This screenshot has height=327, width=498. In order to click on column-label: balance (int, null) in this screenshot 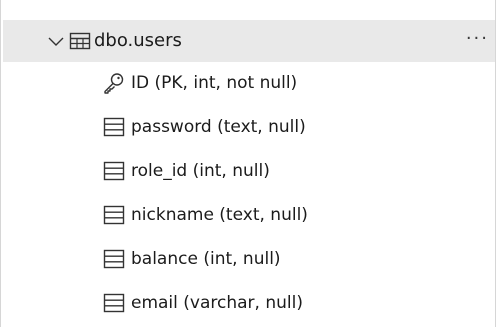, I will do `click(206, 259)`.